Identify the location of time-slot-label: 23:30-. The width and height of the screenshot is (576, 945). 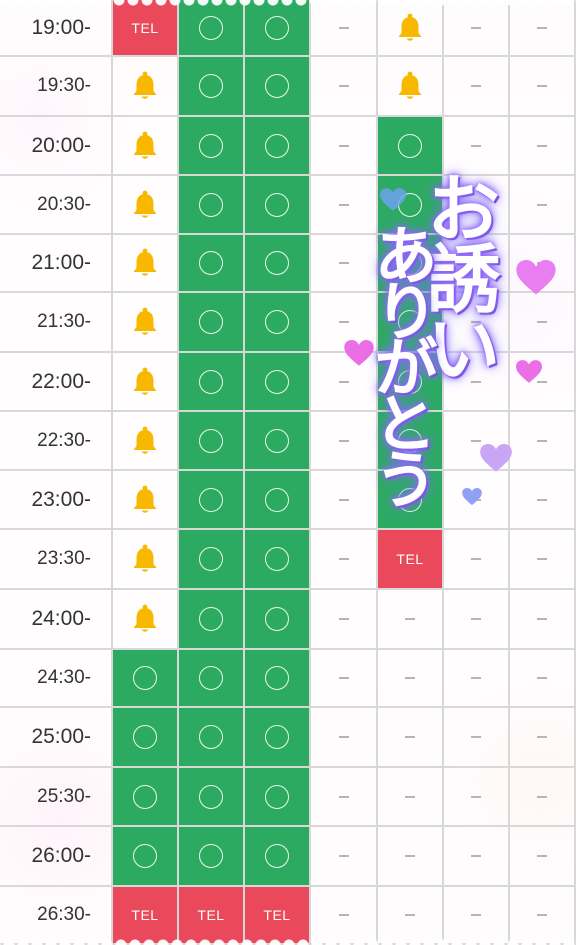
(56, 560).